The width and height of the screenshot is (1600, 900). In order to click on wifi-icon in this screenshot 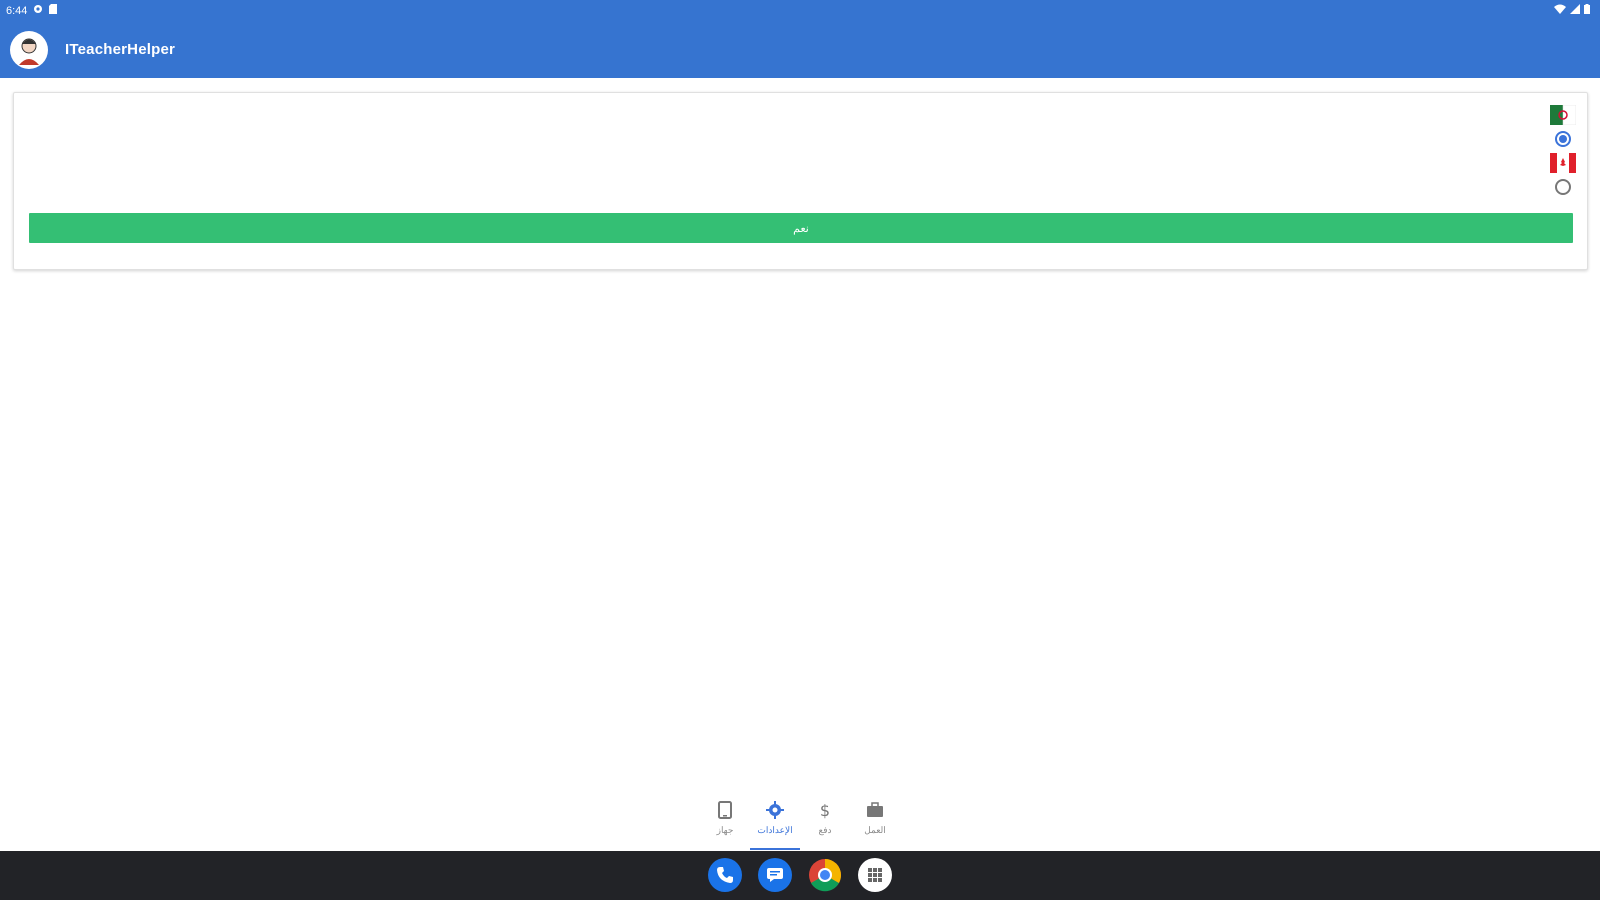, I will do `click(1560, 10)`.